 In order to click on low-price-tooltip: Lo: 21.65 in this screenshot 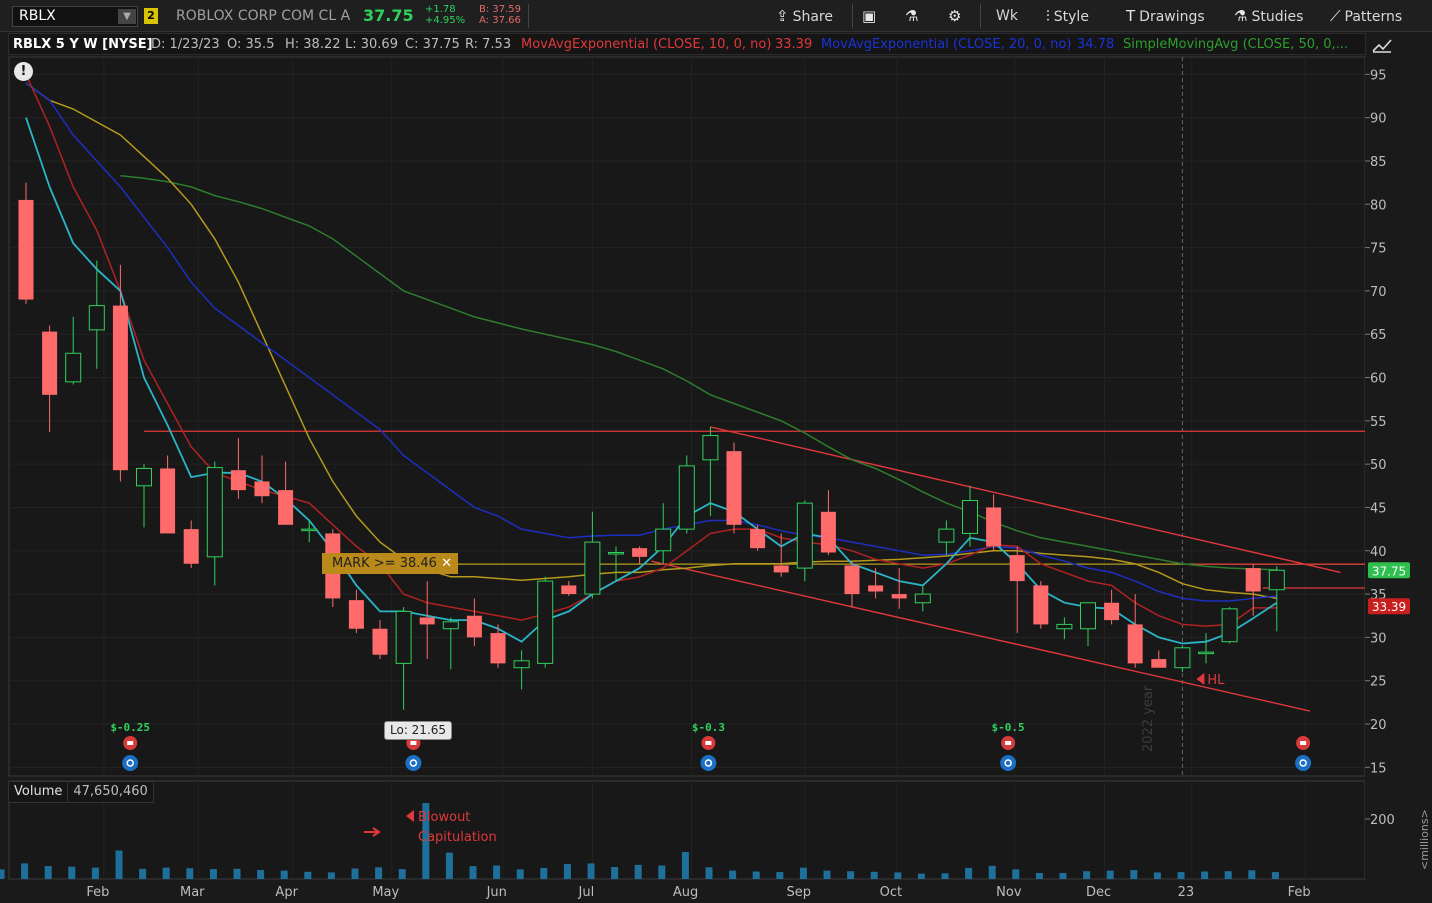, I will do `click(418, 730)`.